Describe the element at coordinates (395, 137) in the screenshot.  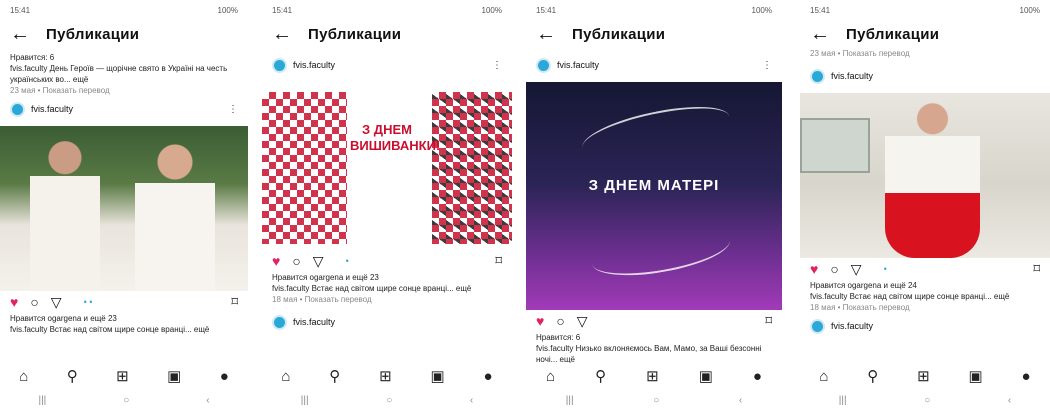
I see `banner-text: З ДНЕМ ВИШИВАНКИ!` at that location.